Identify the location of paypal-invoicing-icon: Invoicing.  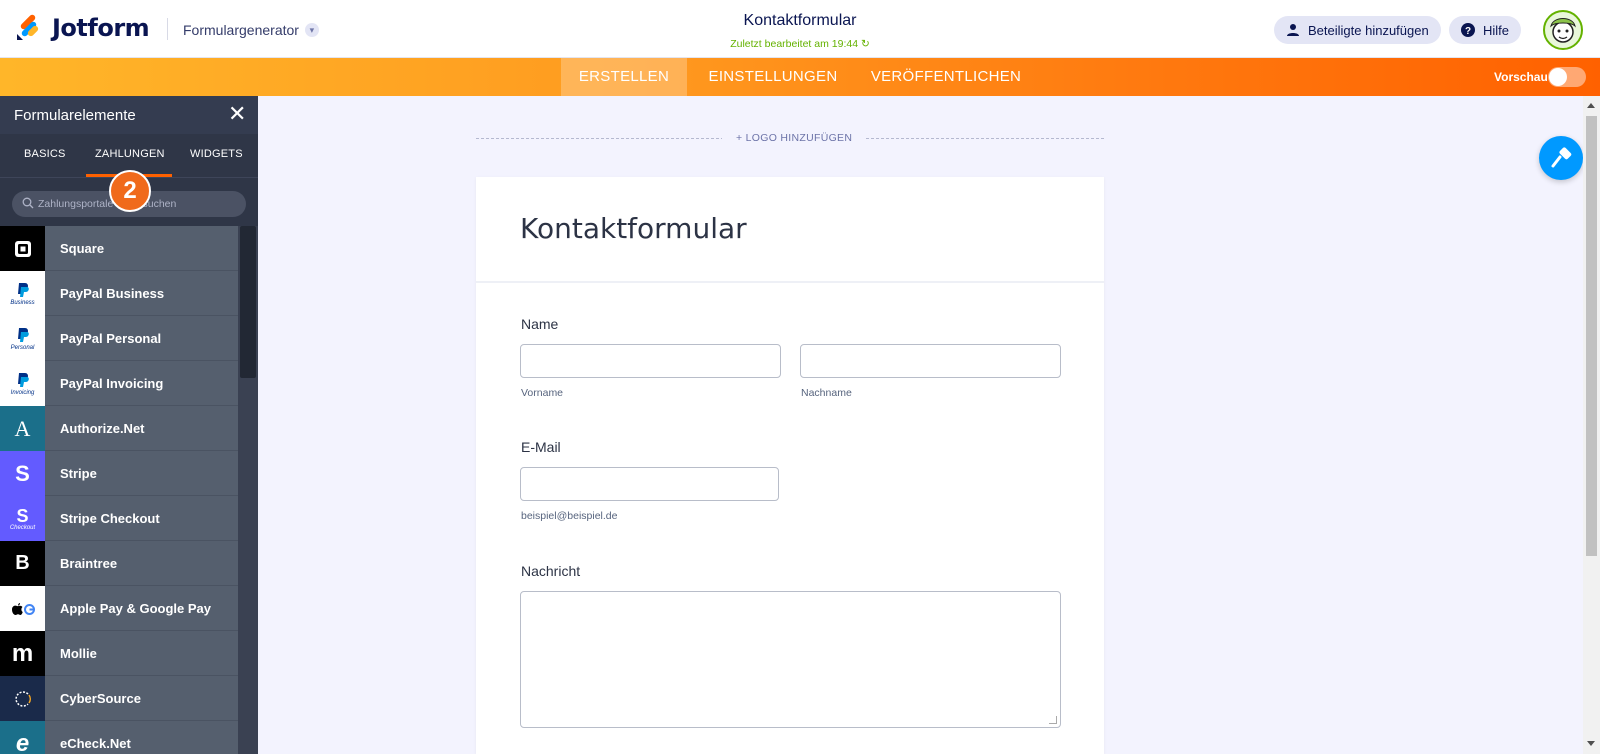
(22, 383).